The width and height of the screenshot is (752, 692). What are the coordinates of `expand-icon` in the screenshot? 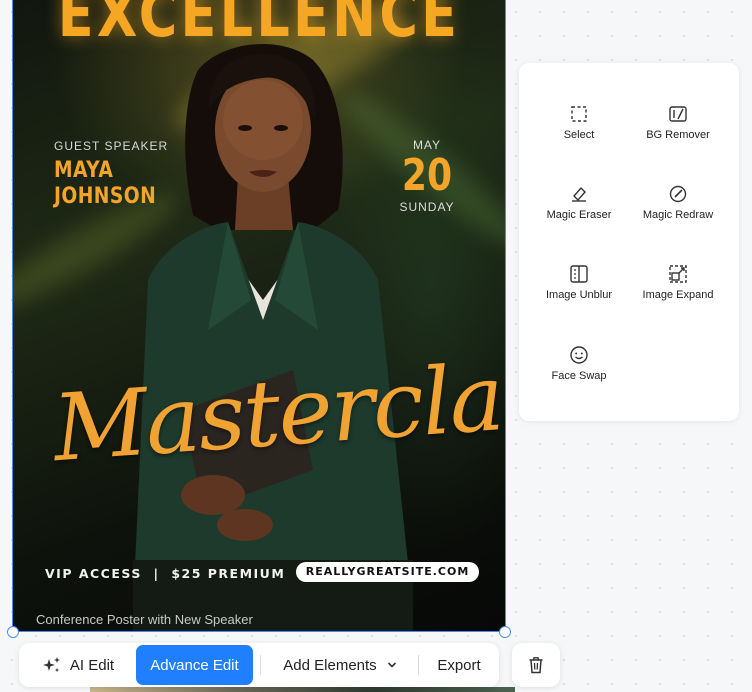 It's located at (678, 274).